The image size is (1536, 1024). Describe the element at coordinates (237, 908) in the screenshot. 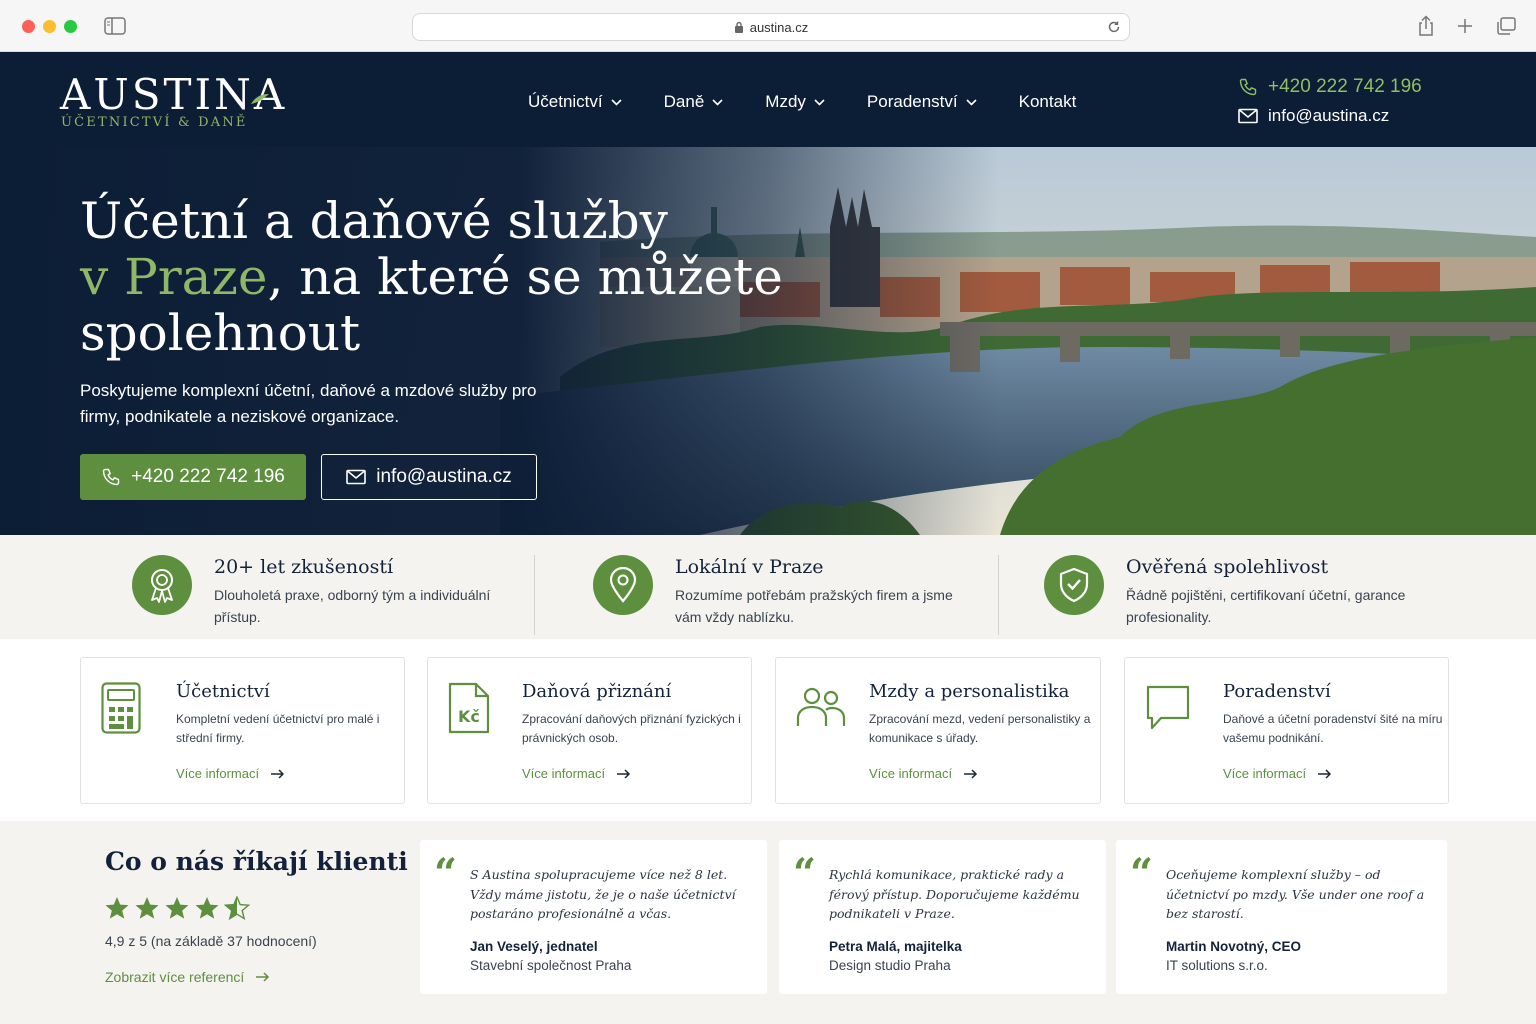

I see `star-half-icon` at that location.